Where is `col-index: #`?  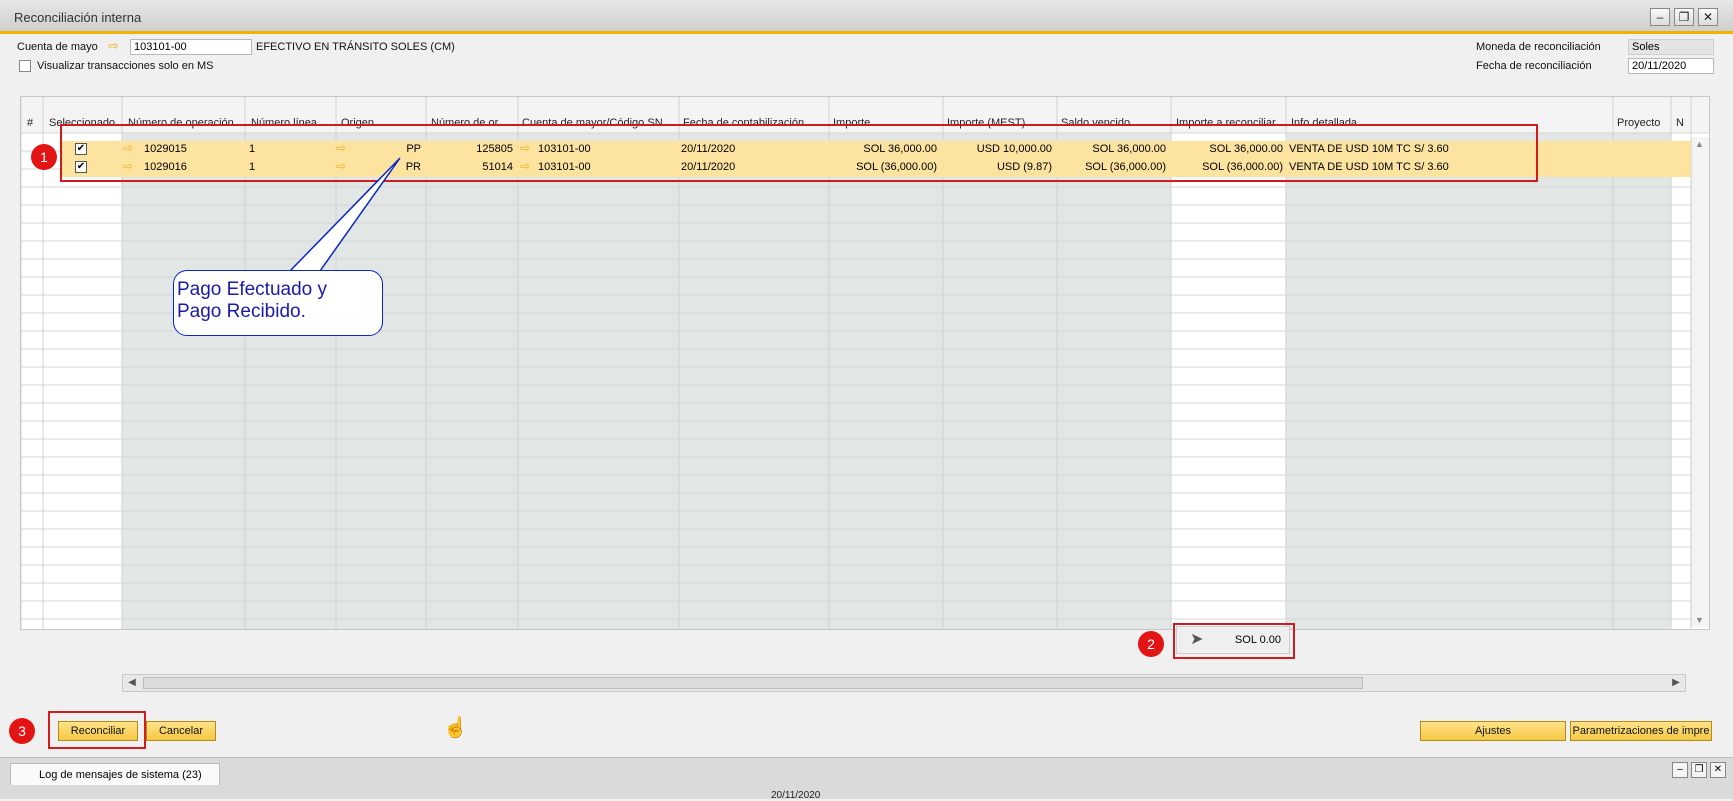
col-index: # is located at coordinates (30, 123).